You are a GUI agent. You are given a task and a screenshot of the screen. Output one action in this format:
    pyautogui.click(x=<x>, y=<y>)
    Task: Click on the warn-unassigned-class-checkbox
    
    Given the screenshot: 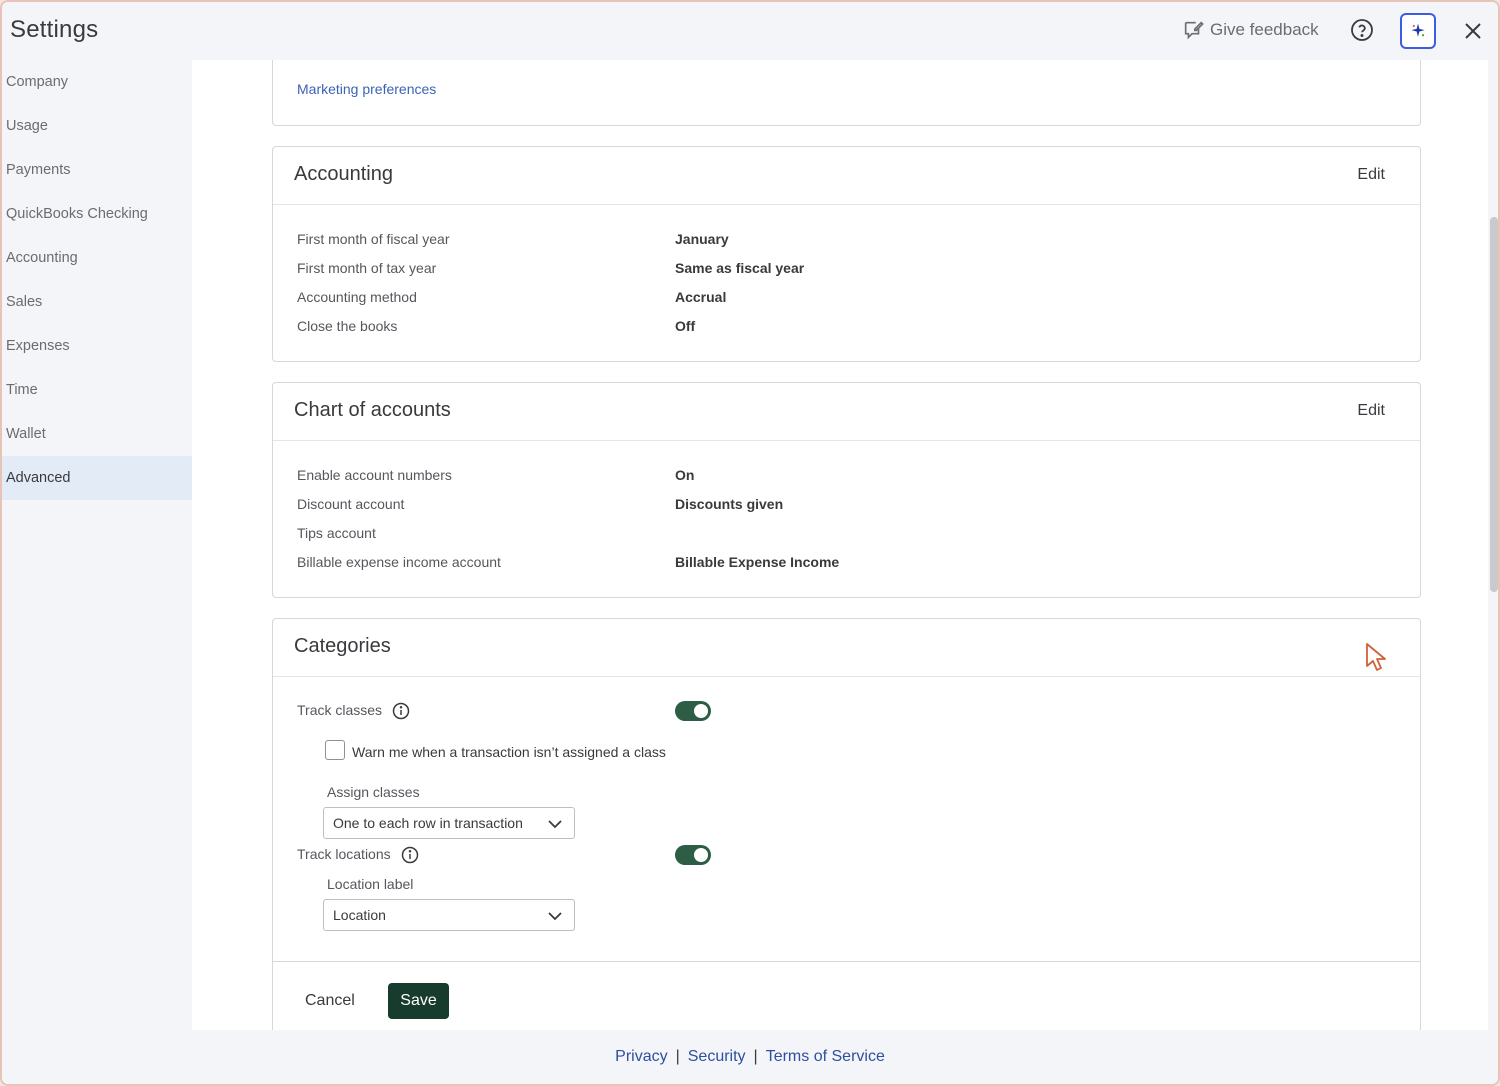 What is the action you would take?
    pyautogui.click(x=335, y=750)
    